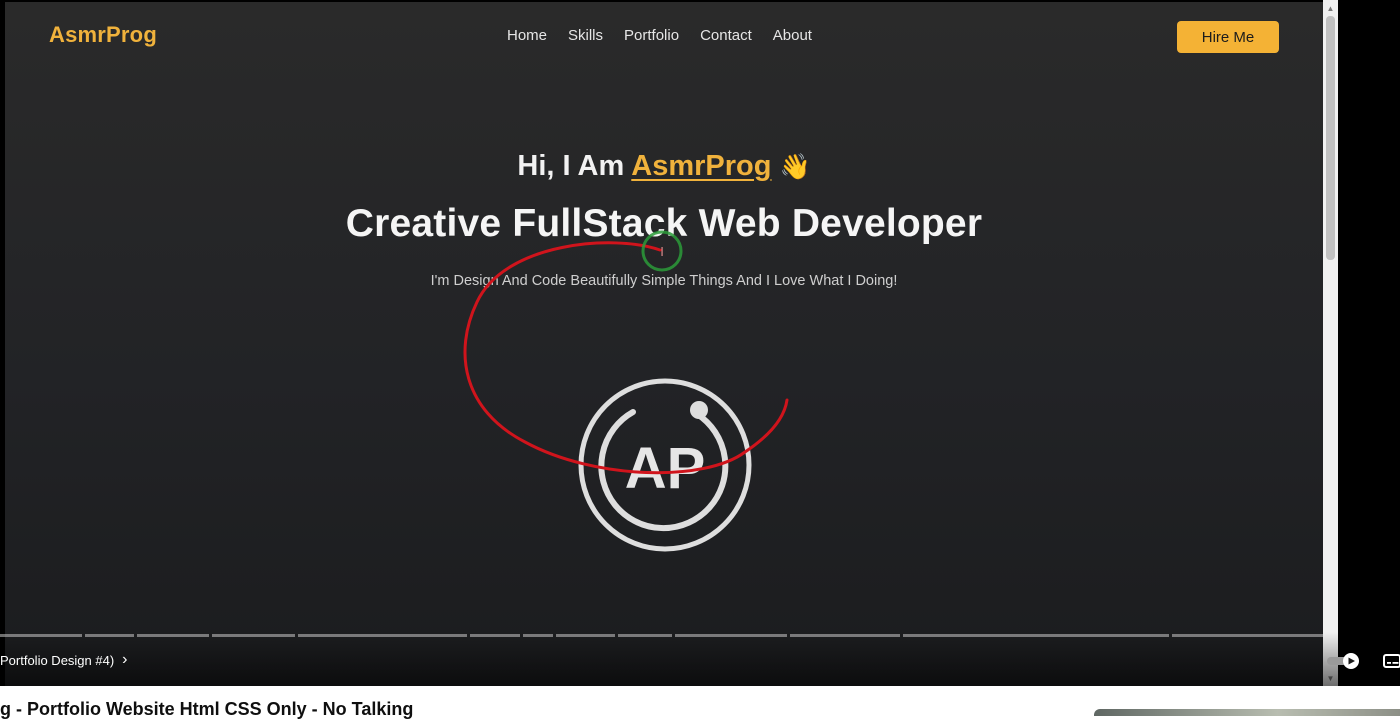 This screenshot has width=1400, height=720. Describe the element at coordinates (665, 468) in the screenshot. I see `logo-mark-text: AP` at that location.